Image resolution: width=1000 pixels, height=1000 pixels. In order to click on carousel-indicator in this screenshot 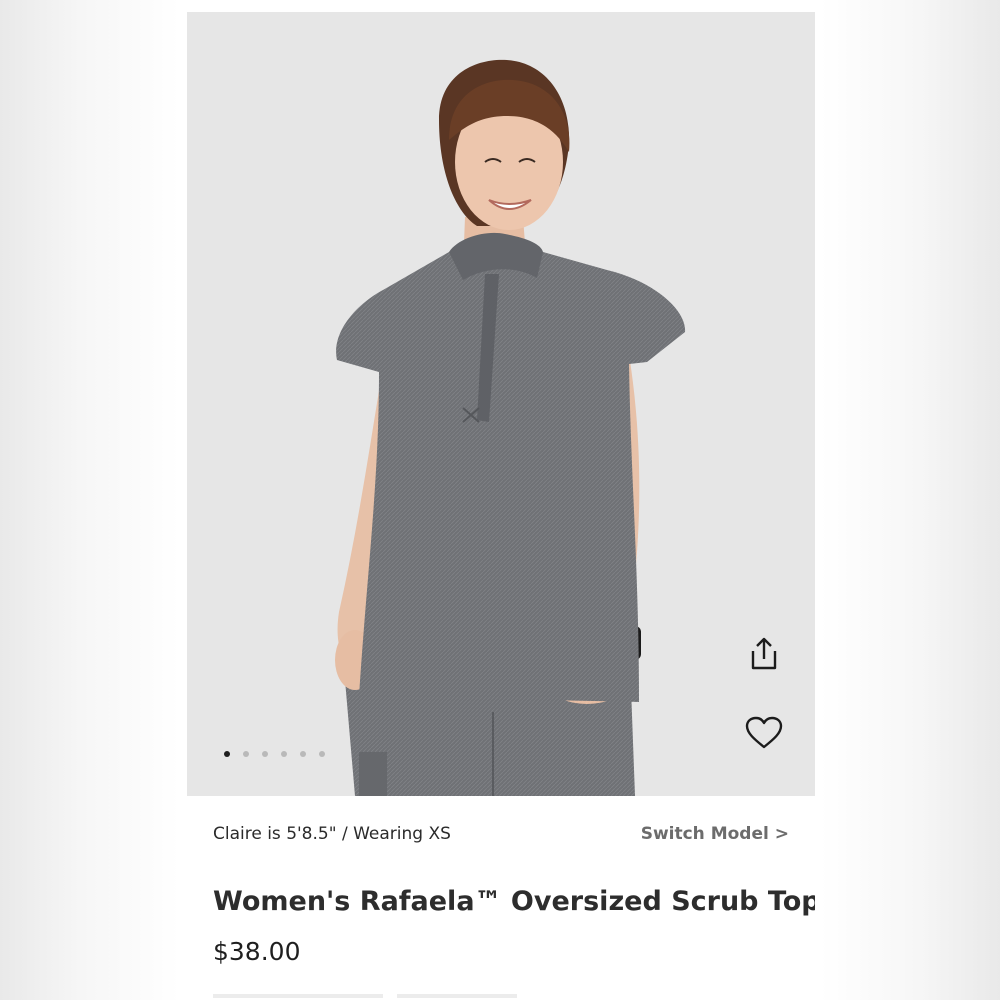, I will do `click(274, 754)`.